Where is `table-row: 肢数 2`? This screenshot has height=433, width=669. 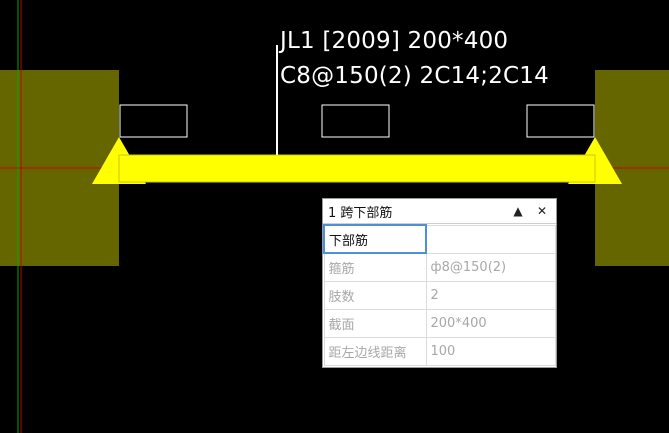 table-row: 肢数 2 is located at coordinates (439, 295).